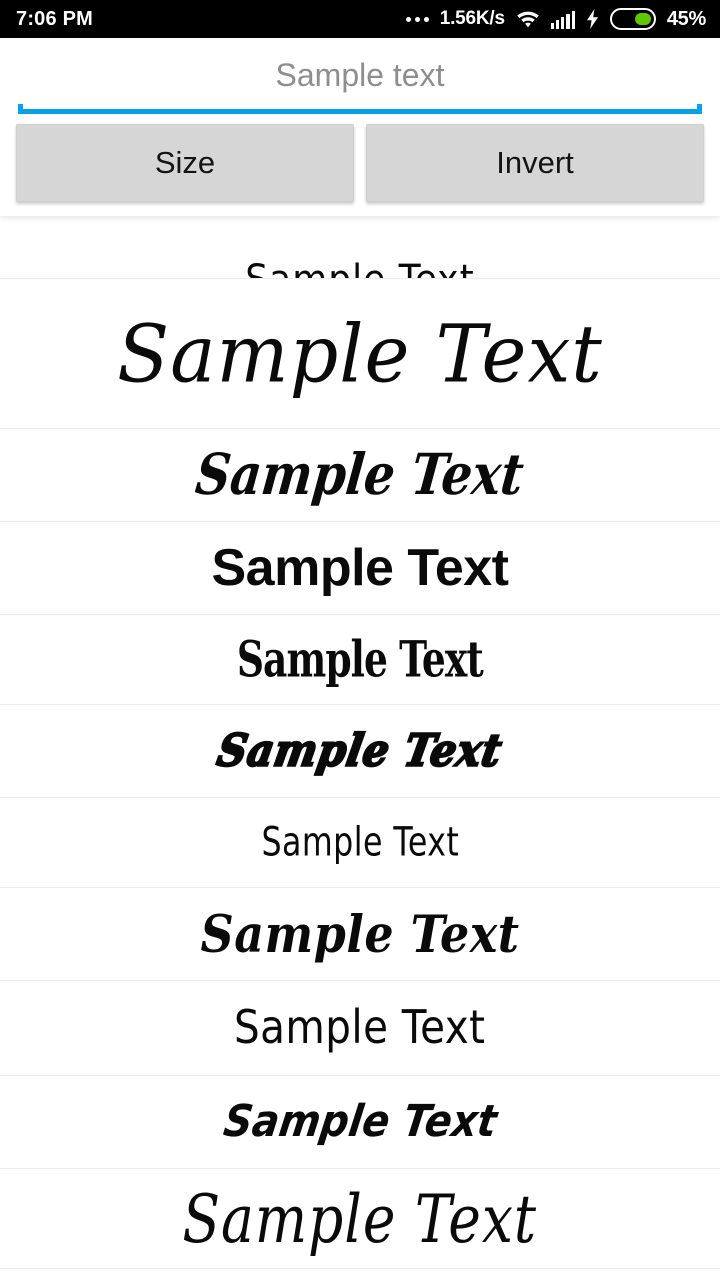  I want to click on font-row-blackletter: Sample Text, so click(360, 660).